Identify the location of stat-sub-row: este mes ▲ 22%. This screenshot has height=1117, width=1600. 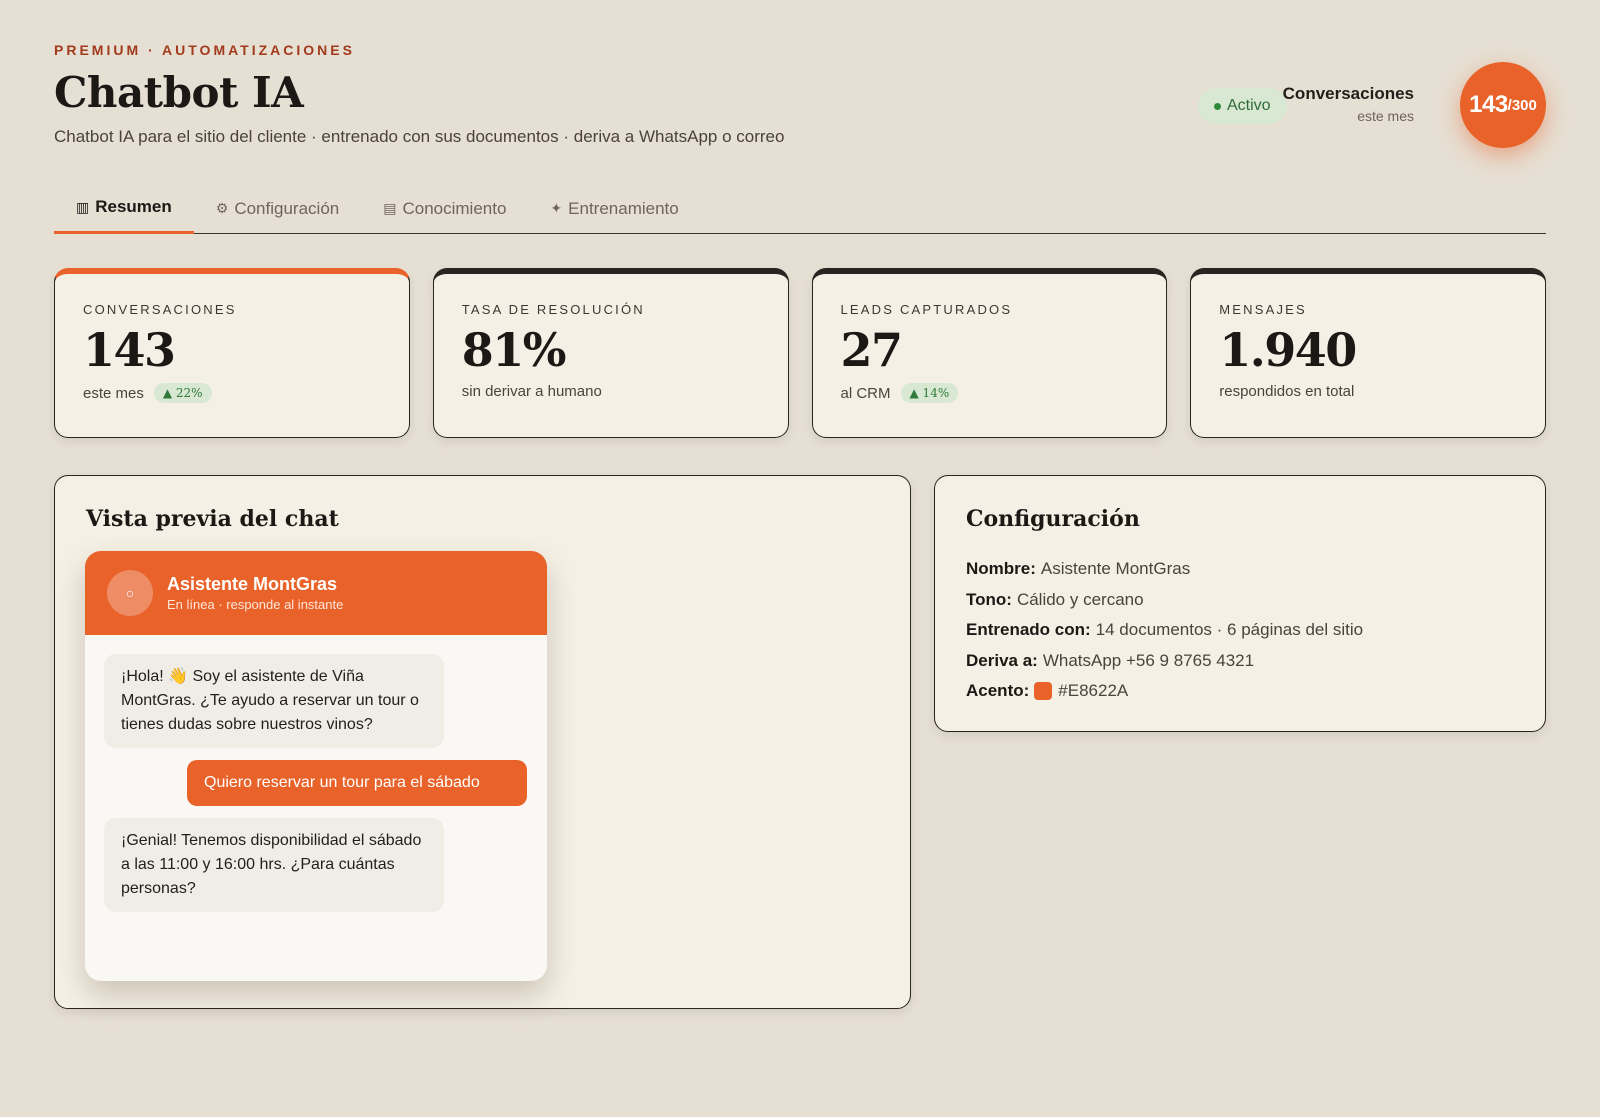
(232, 393).